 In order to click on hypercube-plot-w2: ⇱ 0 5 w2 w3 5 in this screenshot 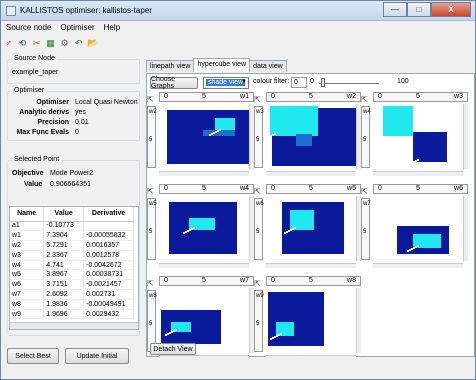, I will do `click(307, 135)`.